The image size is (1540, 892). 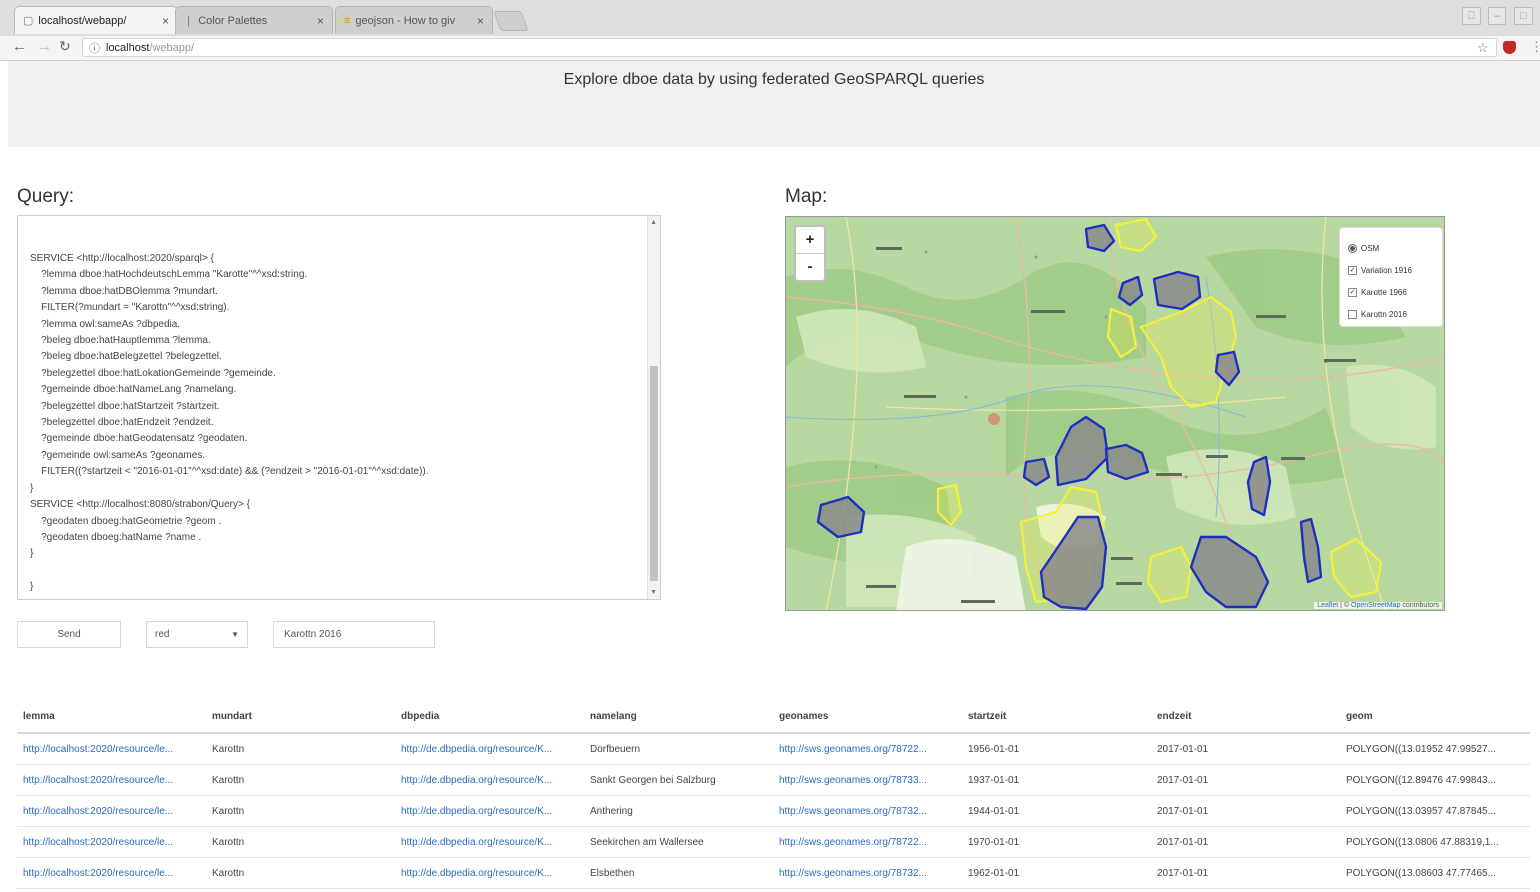 What do you see at coordinates (653, 222) in the screenshot?
I see `scroll-up-icon: ▲` at bounding box center [653, 222].